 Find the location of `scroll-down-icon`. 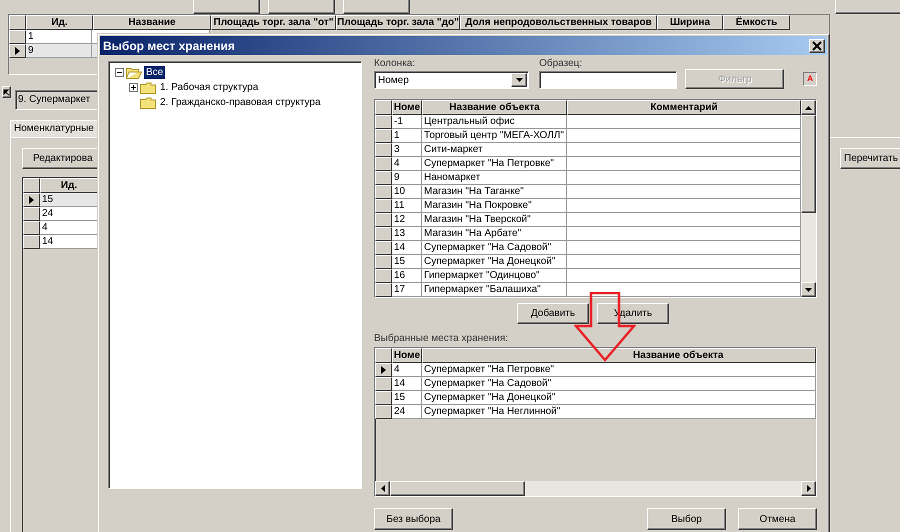

scroll-down-icon is located at coordinates (808, 290).